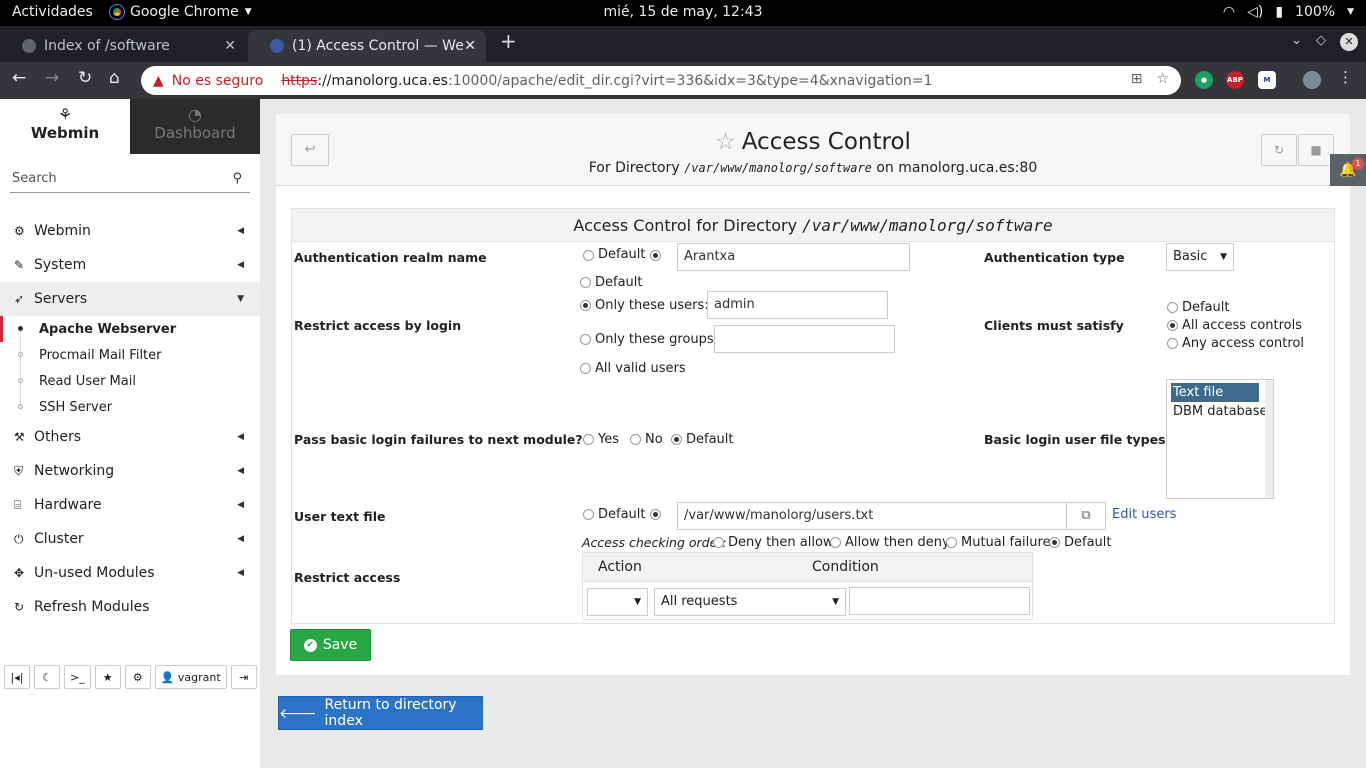  I want to click on sidebar-subitem-ssh: SSH Server, so click(130, 407).